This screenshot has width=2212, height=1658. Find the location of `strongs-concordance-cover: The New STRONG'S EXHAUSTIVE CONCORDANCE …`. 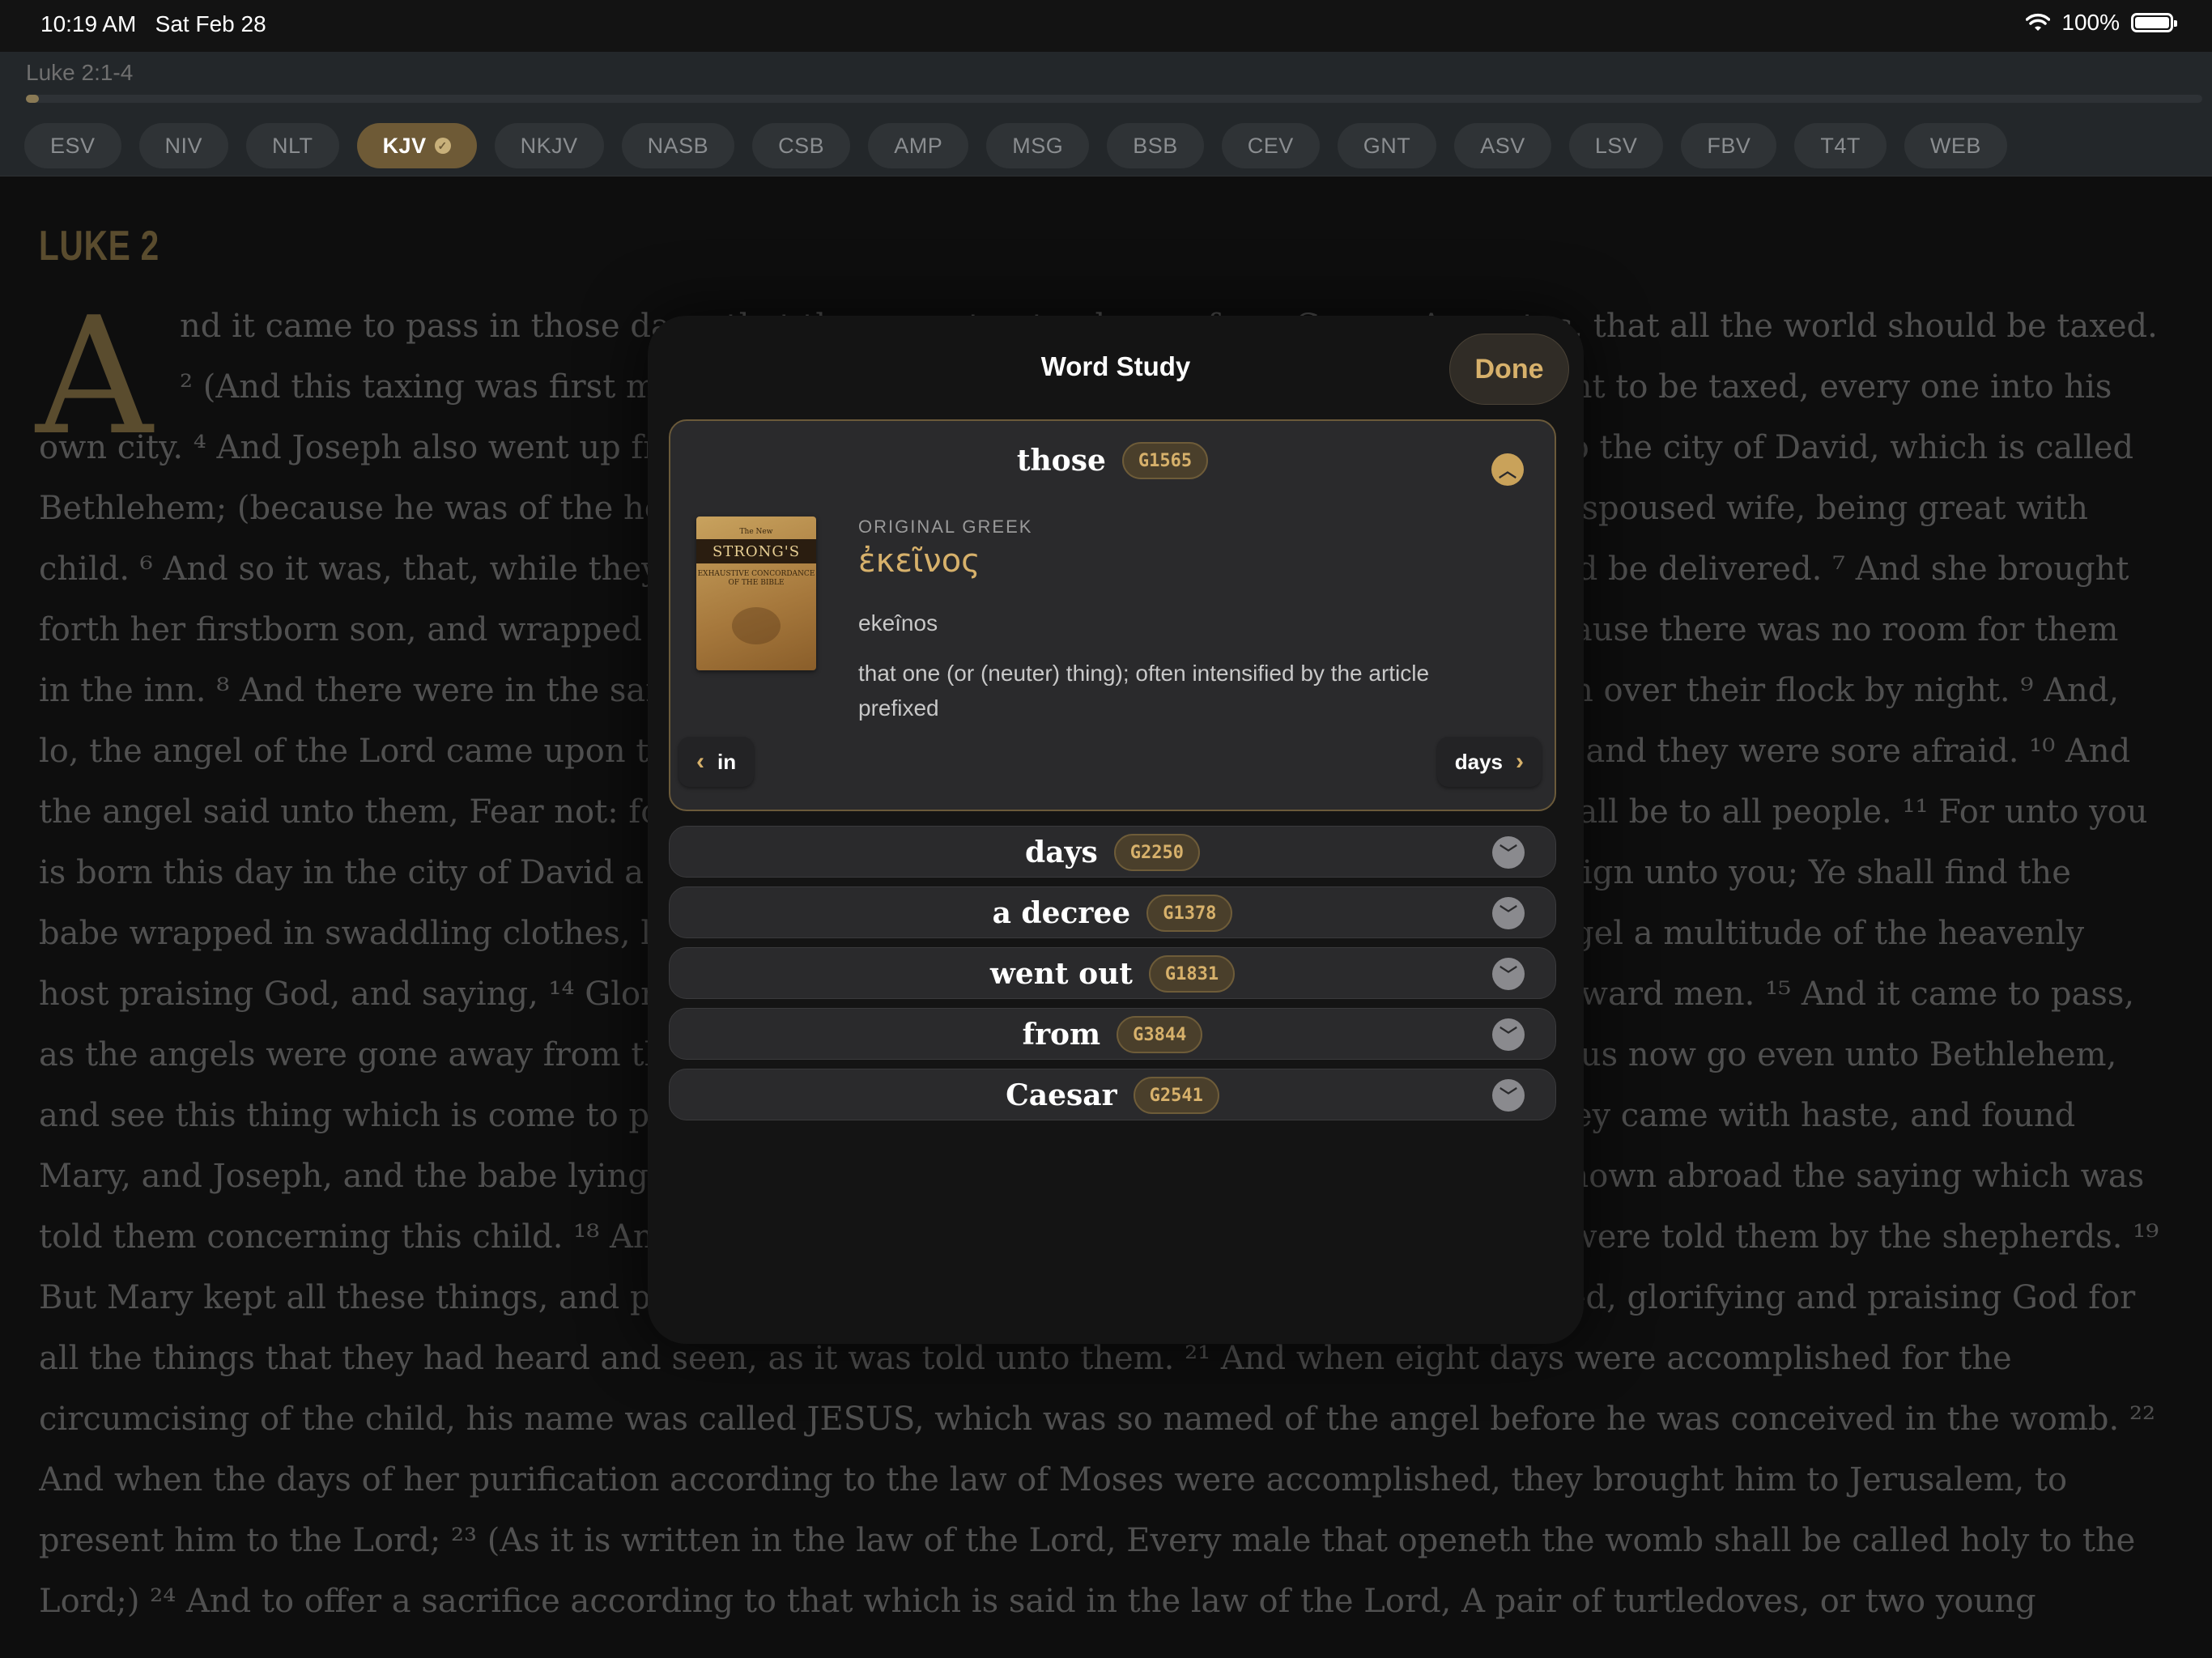

strongs-concordance-cover: The New STRONG'S EXHAUSTIVE CONCORDANCE … is located at coordinates (756, 593).